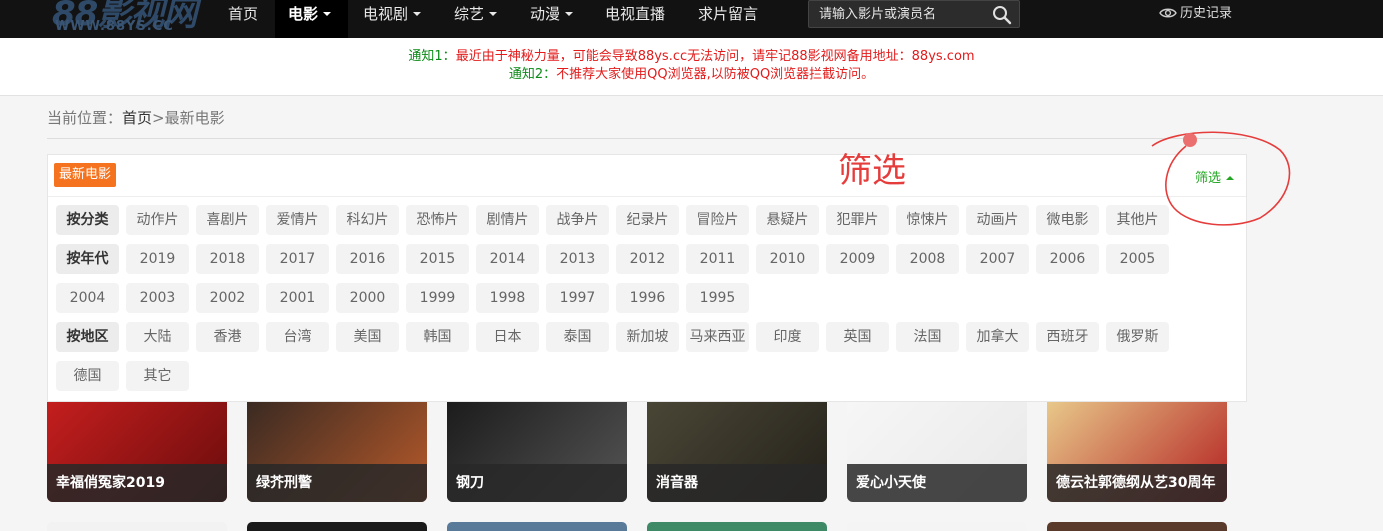  What do you see at coordinates (367, 220) in the screenshot?
I see `filter-option: 科幻片` at bounding box center [367, 220].